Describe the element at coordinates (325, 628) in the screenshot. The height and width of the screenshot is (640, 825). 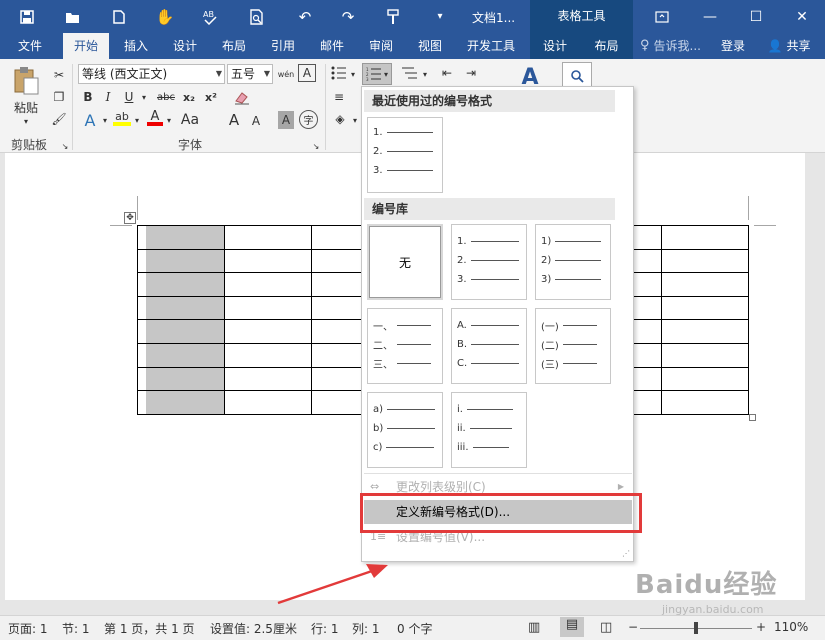
I see `status-line: 行: 1` at that location.